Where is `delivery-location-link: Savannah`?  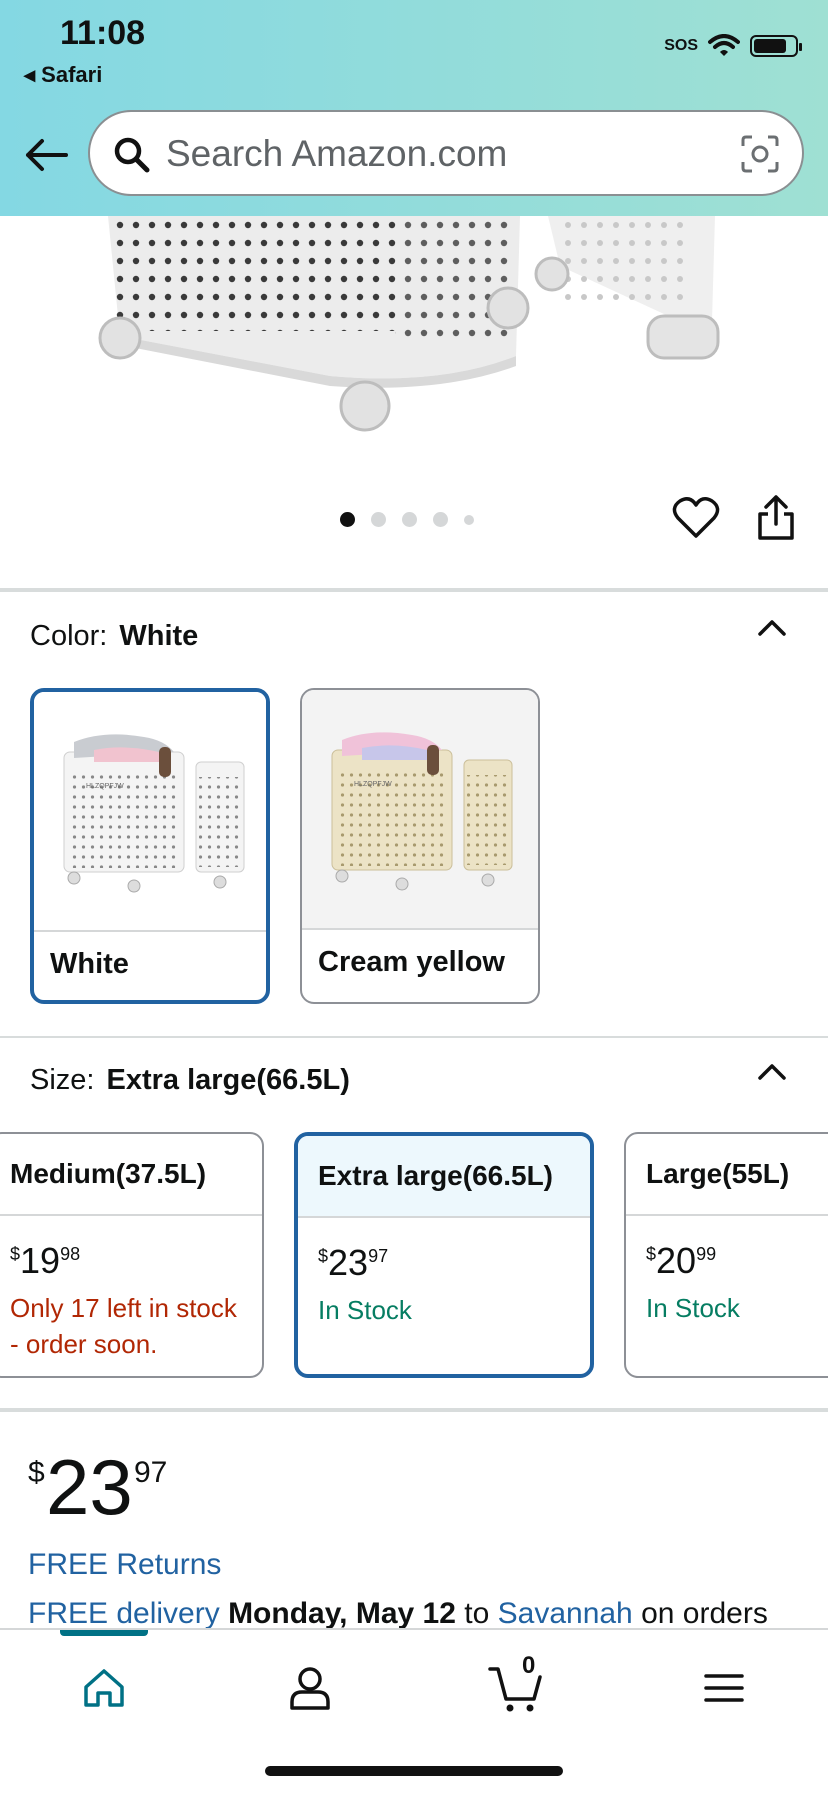 delivery-location-link: Savannah is located at coordinates (565, 1613).